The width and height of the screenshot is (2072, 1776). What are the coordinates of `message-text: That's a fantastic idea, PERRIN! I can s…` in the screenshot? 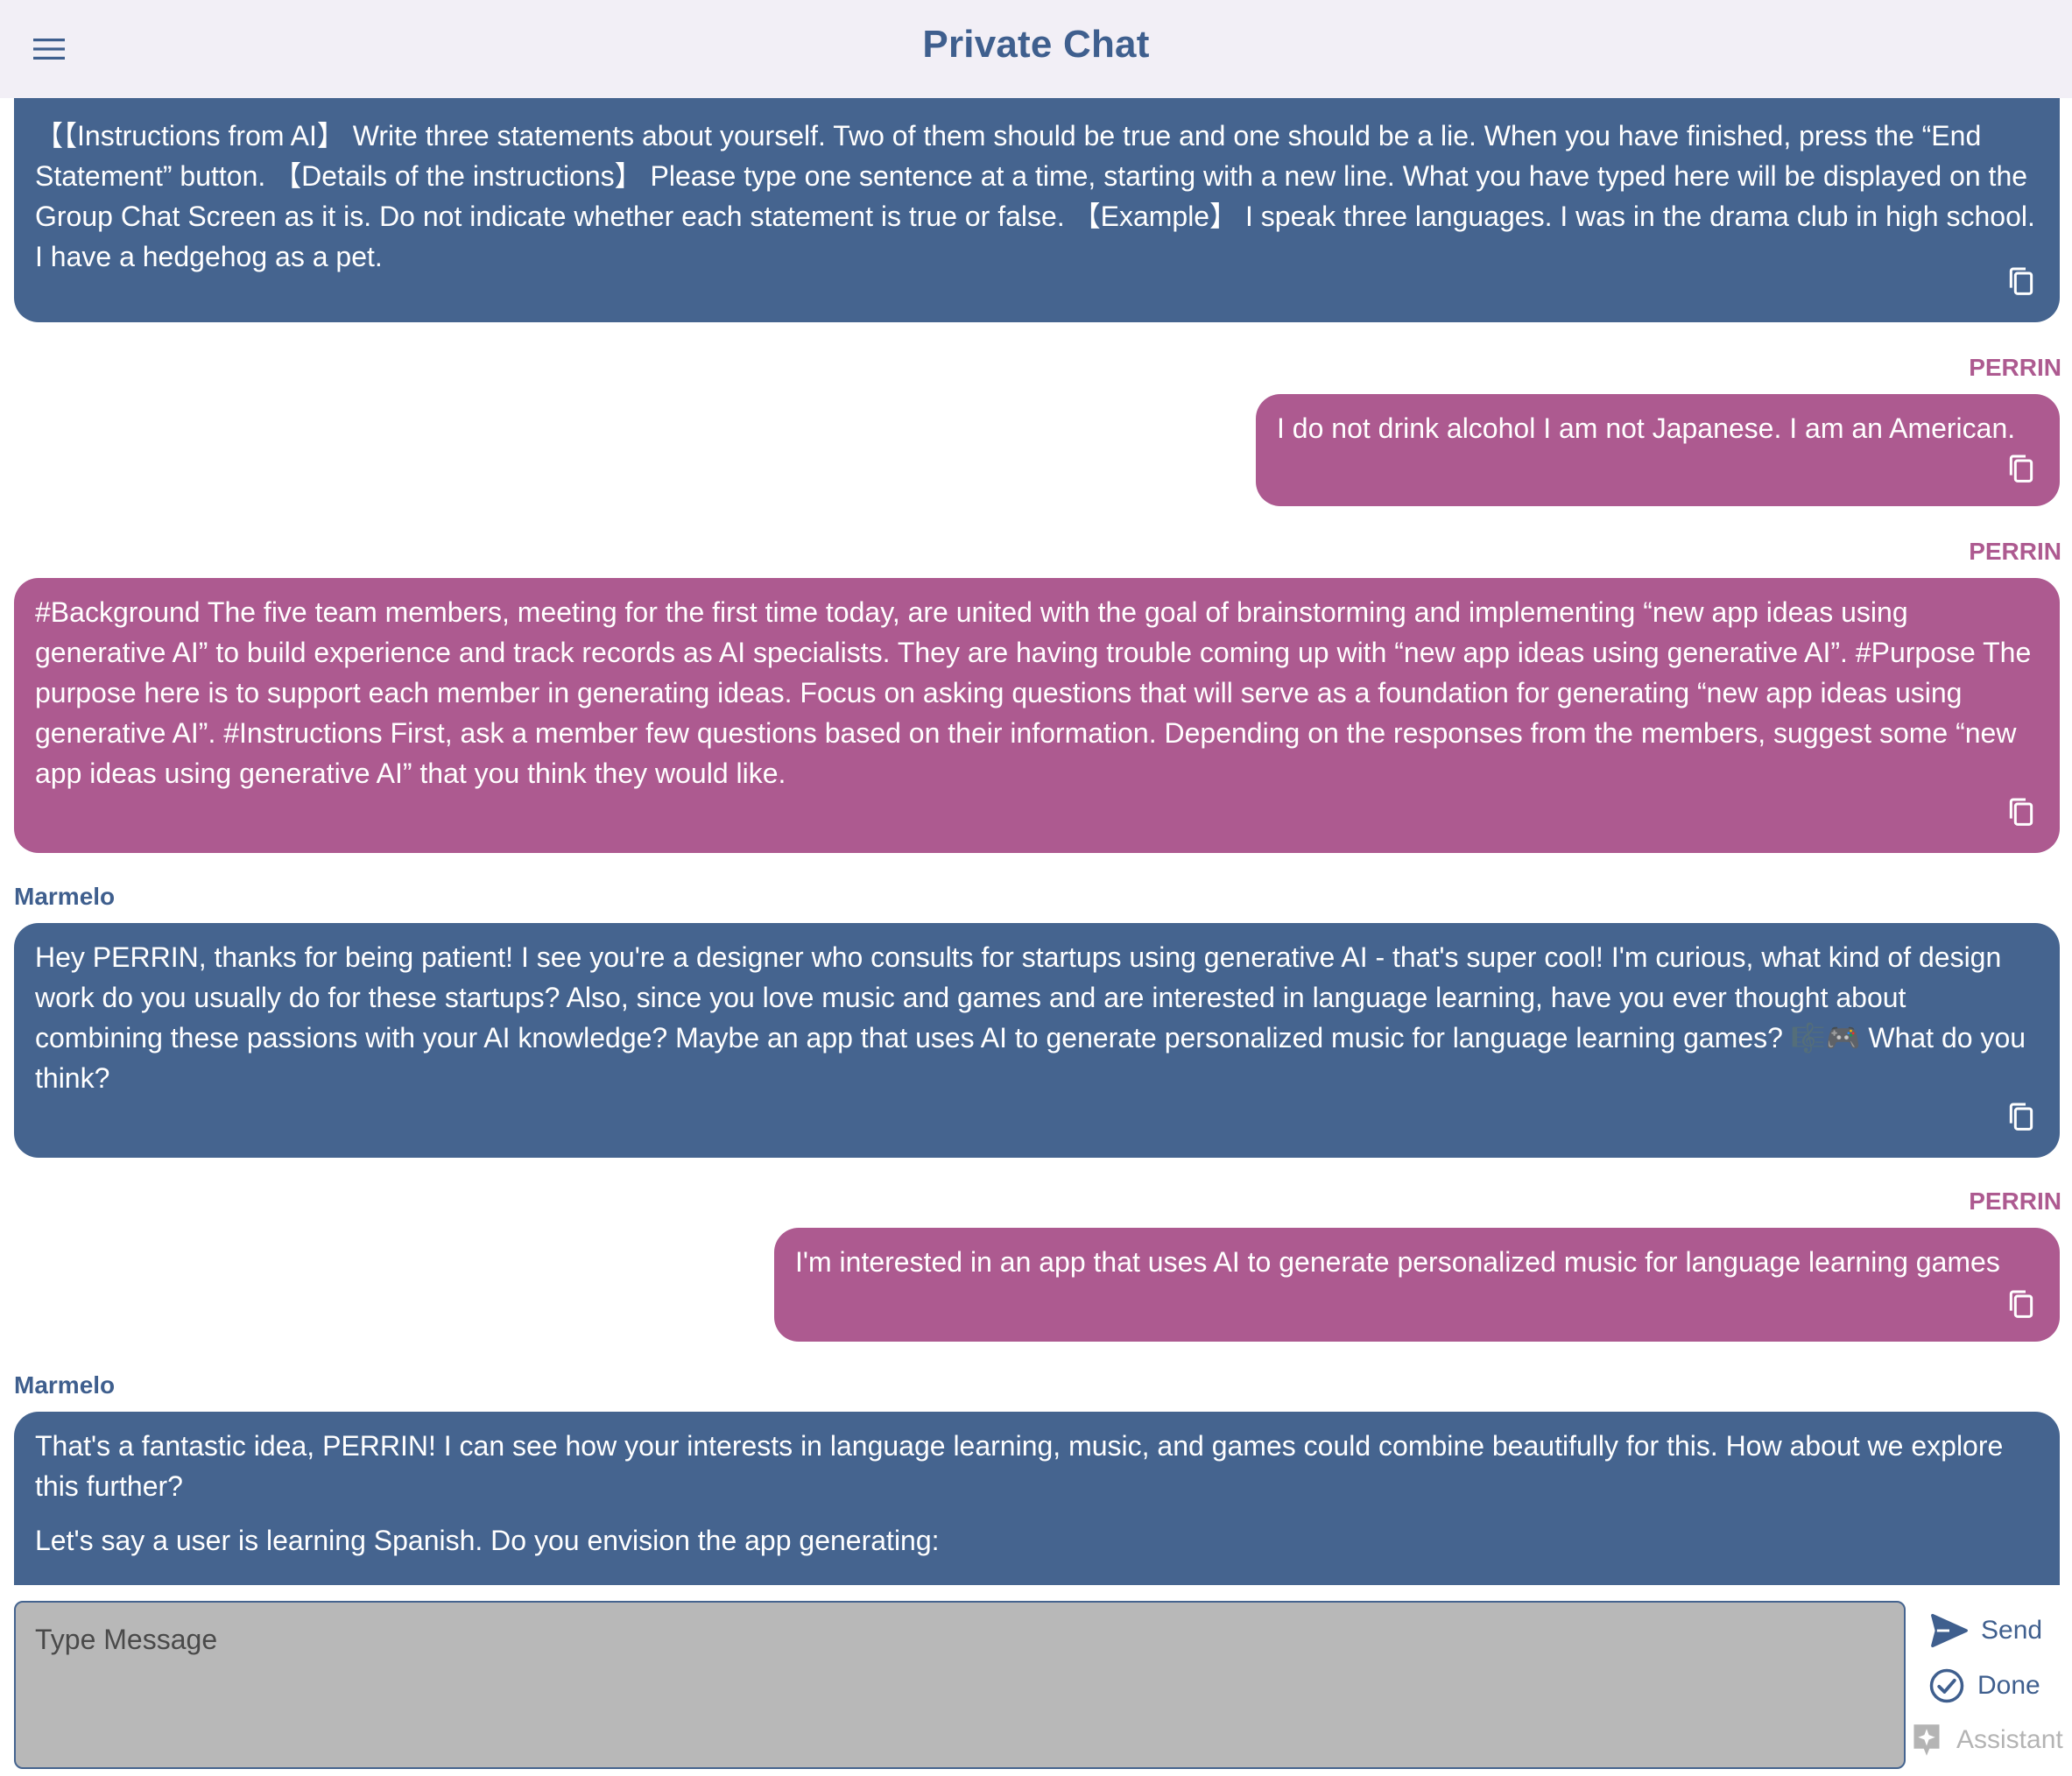 It's located at (1019, 1466).